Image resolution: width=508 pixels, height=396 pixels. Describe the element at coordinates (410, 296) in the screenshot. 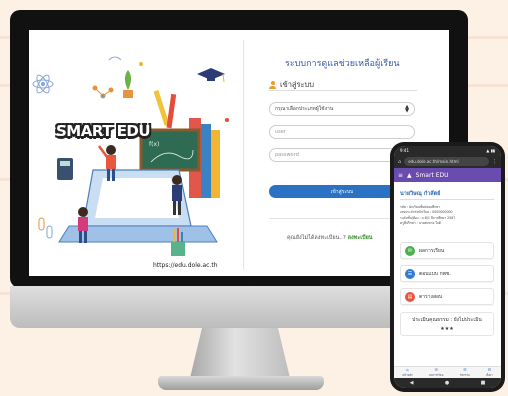

I see `calendar-icon: ▤` at that location.